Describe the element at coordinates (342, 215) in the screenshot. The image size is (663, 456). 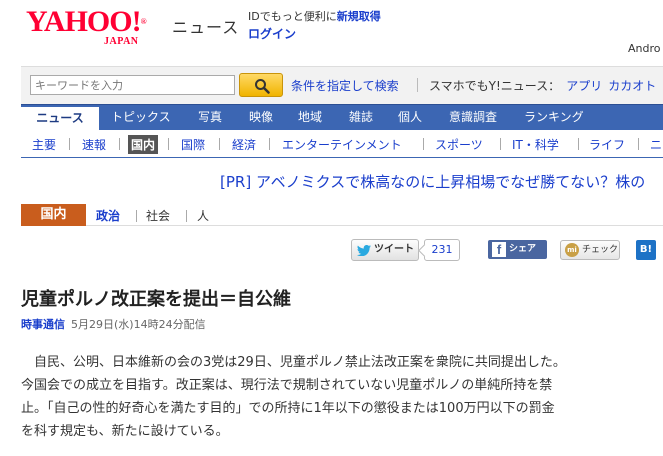
I see `category-bar: 国内 政治 社会 人` at that location.